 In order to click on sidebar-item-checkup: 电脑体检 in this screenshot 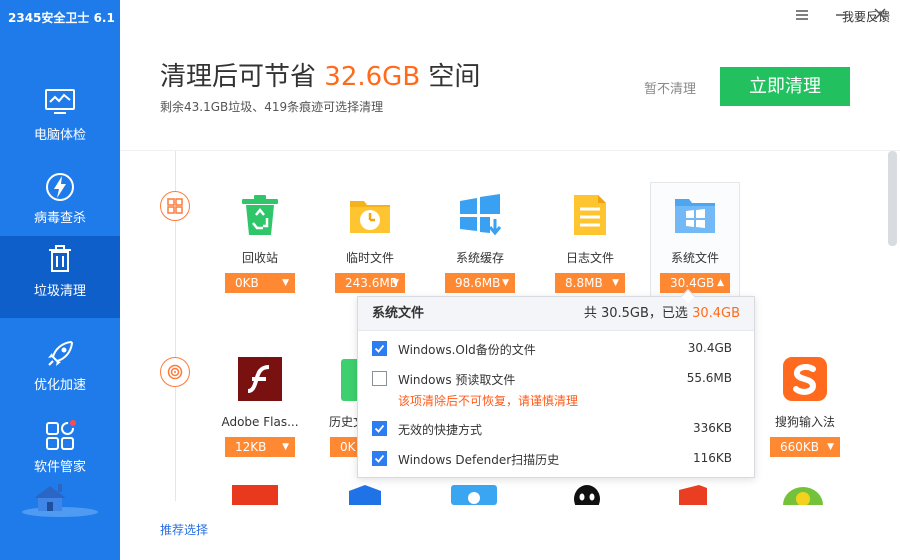, I will do `click(60, 121)`.